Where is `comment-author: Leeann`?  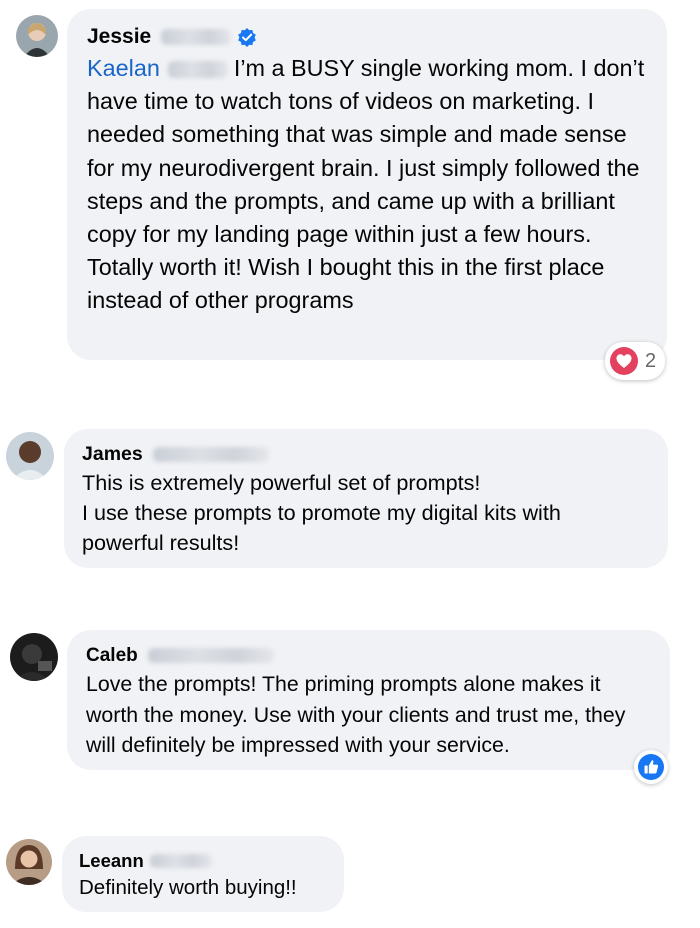
comment-author: Leeann is located at coordinates (202, 861).